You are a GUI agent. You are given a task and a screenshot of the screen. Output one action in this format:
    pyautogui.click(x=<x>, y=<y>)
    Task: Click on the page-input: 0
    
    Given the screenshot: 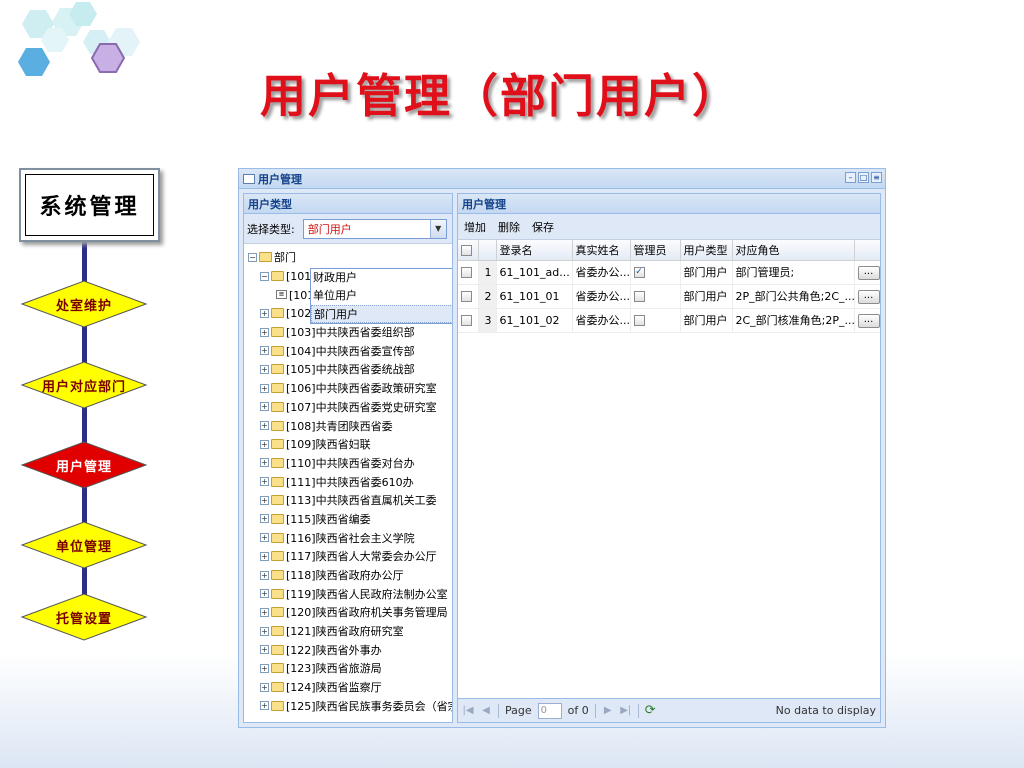 What is the action you would take?
    pyautogui.click(x=549, y=710)
    